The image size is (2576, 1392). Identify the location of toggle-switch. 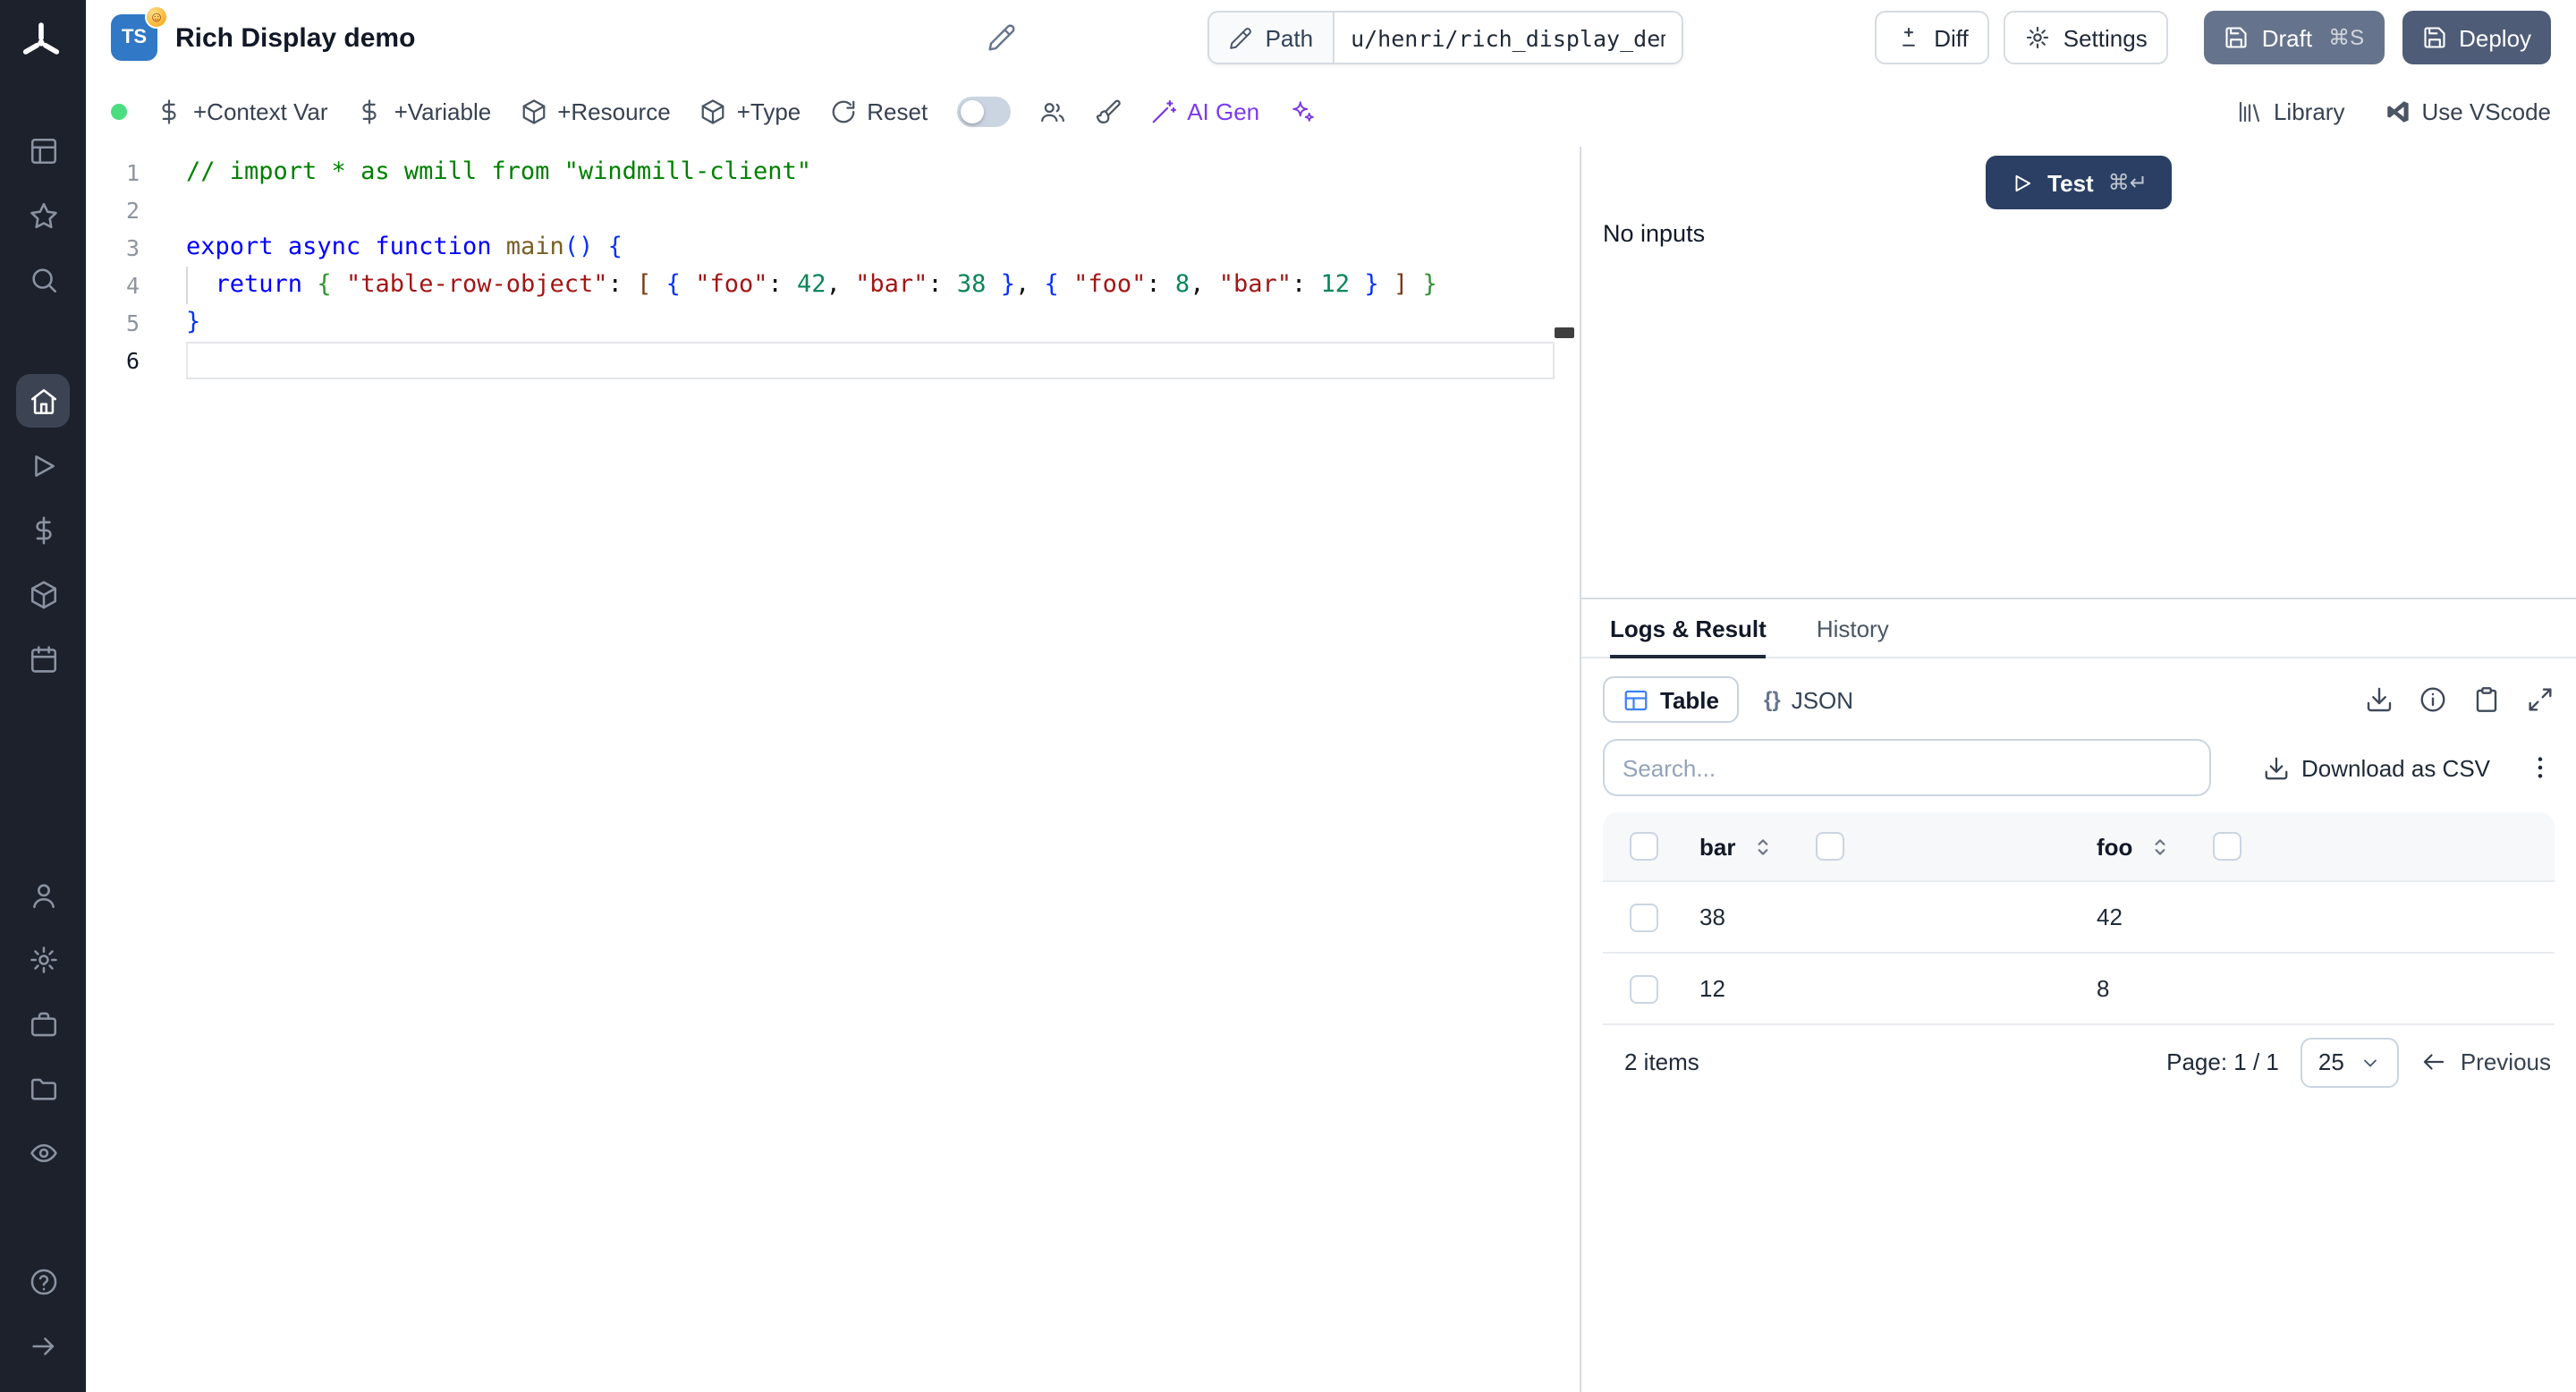
(983, 111).